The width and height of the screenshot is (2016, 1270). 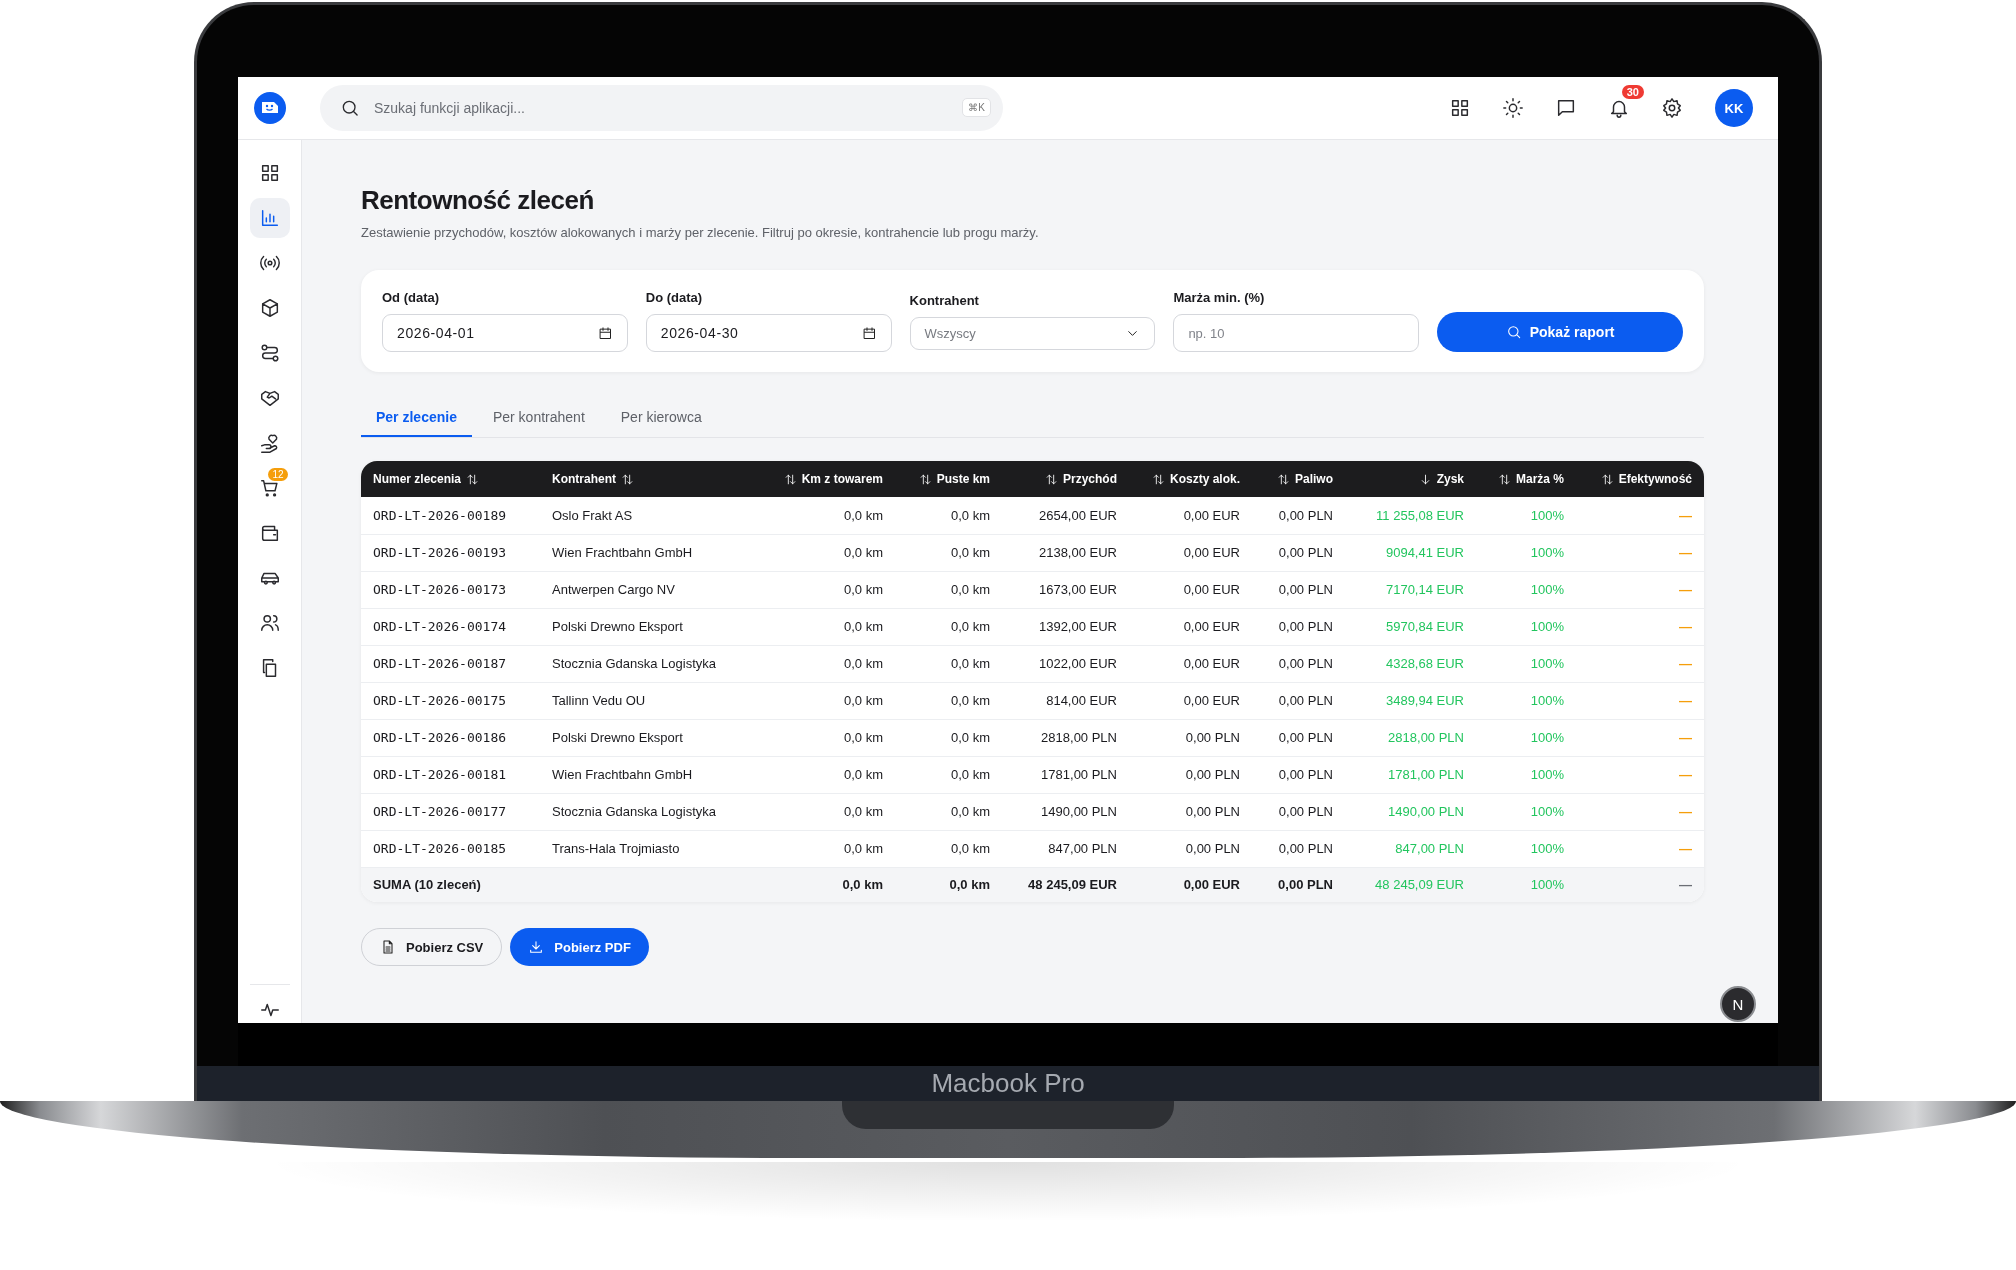 What do you see at coordinates (505, 333) in the screenshot?
I see `date-field: 2026-04-01` at bounding box center [505, 333].